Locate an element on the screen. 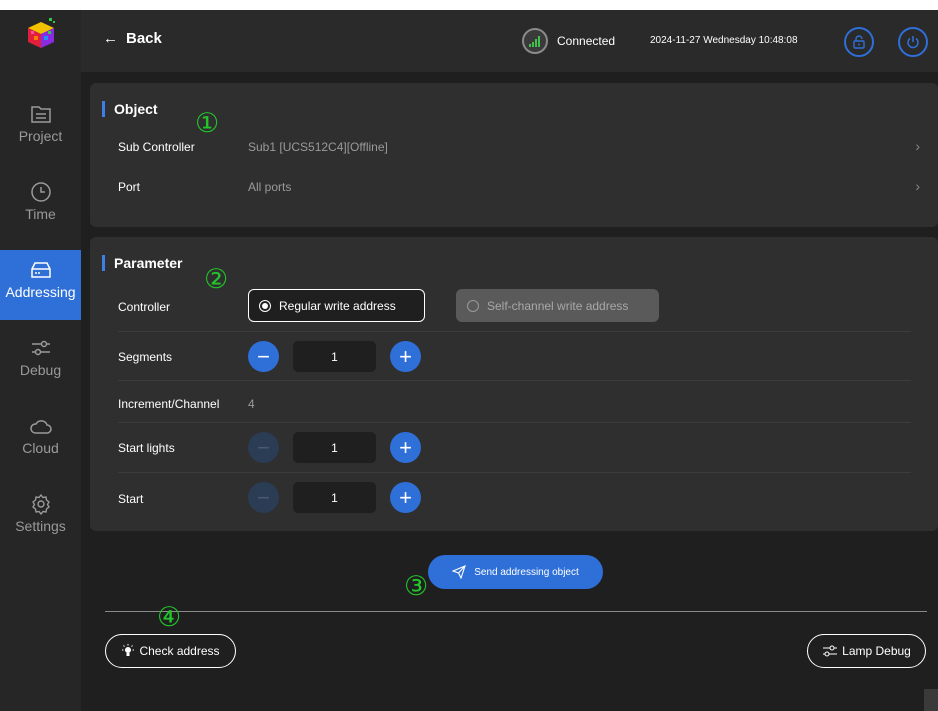 The height and width of the screenshot is (711, 938). start-lights-label: Start lights is located at coordinates (146, 448).